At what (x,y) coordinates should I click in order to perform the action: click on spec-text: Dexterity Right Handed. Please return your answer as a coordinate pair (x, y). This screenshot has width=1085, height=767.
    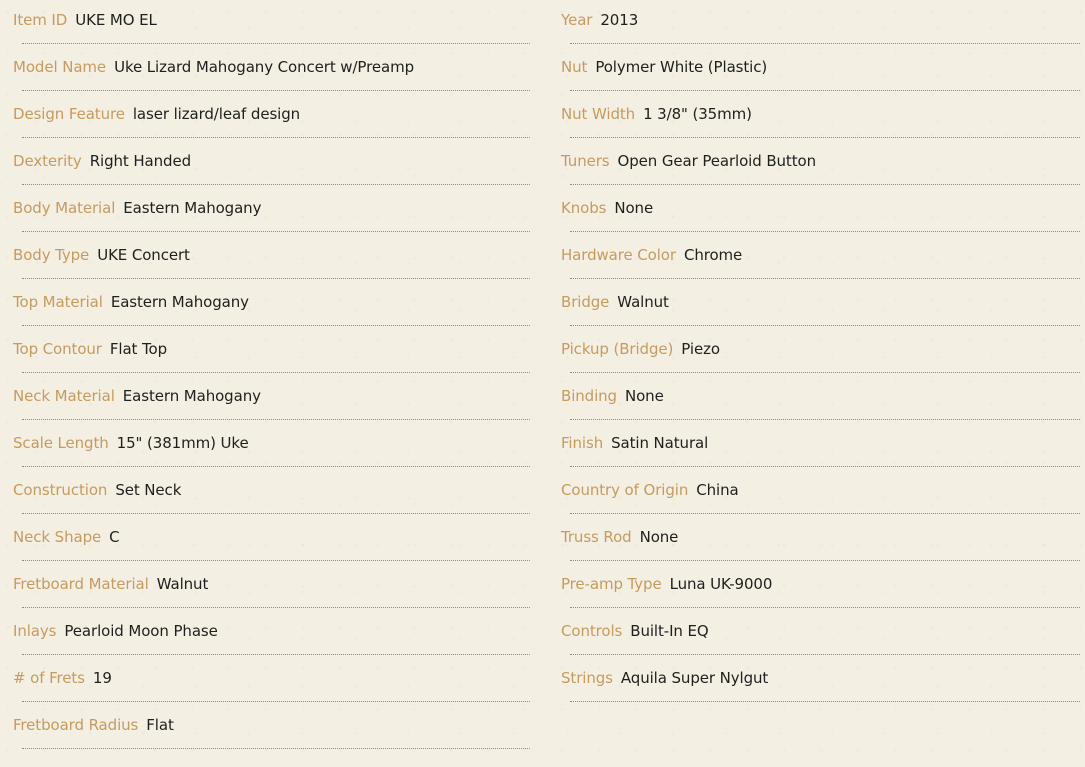
    Looking at the image, I should click on (102, 161).